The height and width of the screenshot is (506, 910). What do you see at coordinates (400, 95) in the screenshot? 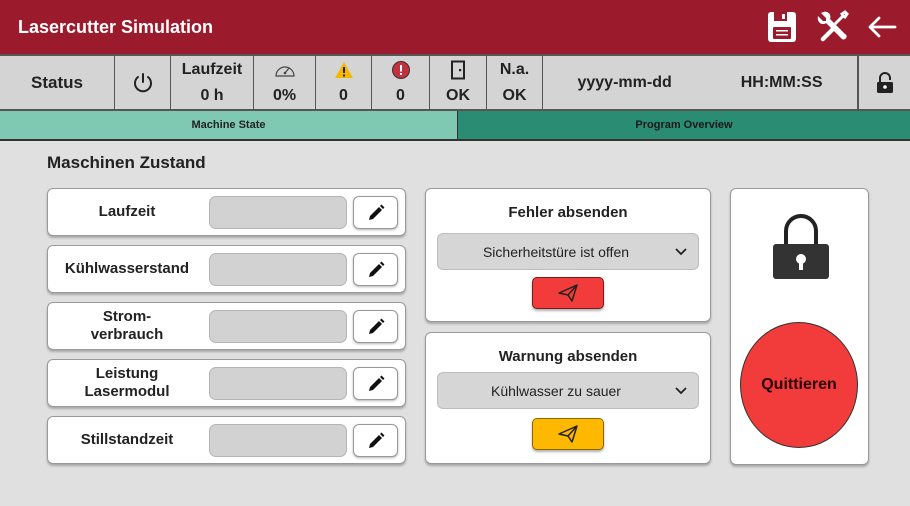
I see `errors-count: 0` at bounding box center [400, 95].